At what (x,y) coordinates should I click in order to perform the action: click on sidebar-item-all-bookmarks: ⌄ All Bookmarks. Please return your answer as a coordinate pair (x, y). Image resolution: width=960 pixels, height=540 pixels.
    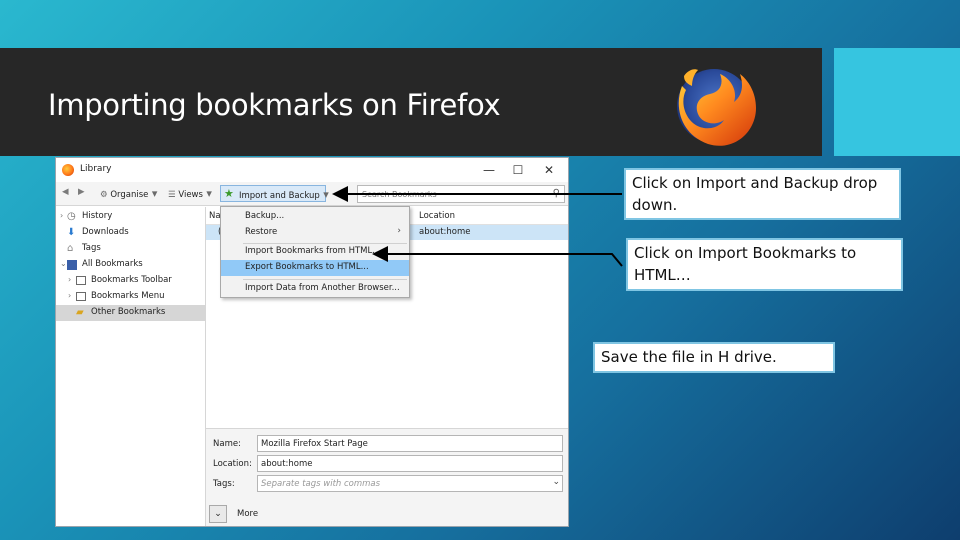
    Looking at the image, I should click on (131, 265).